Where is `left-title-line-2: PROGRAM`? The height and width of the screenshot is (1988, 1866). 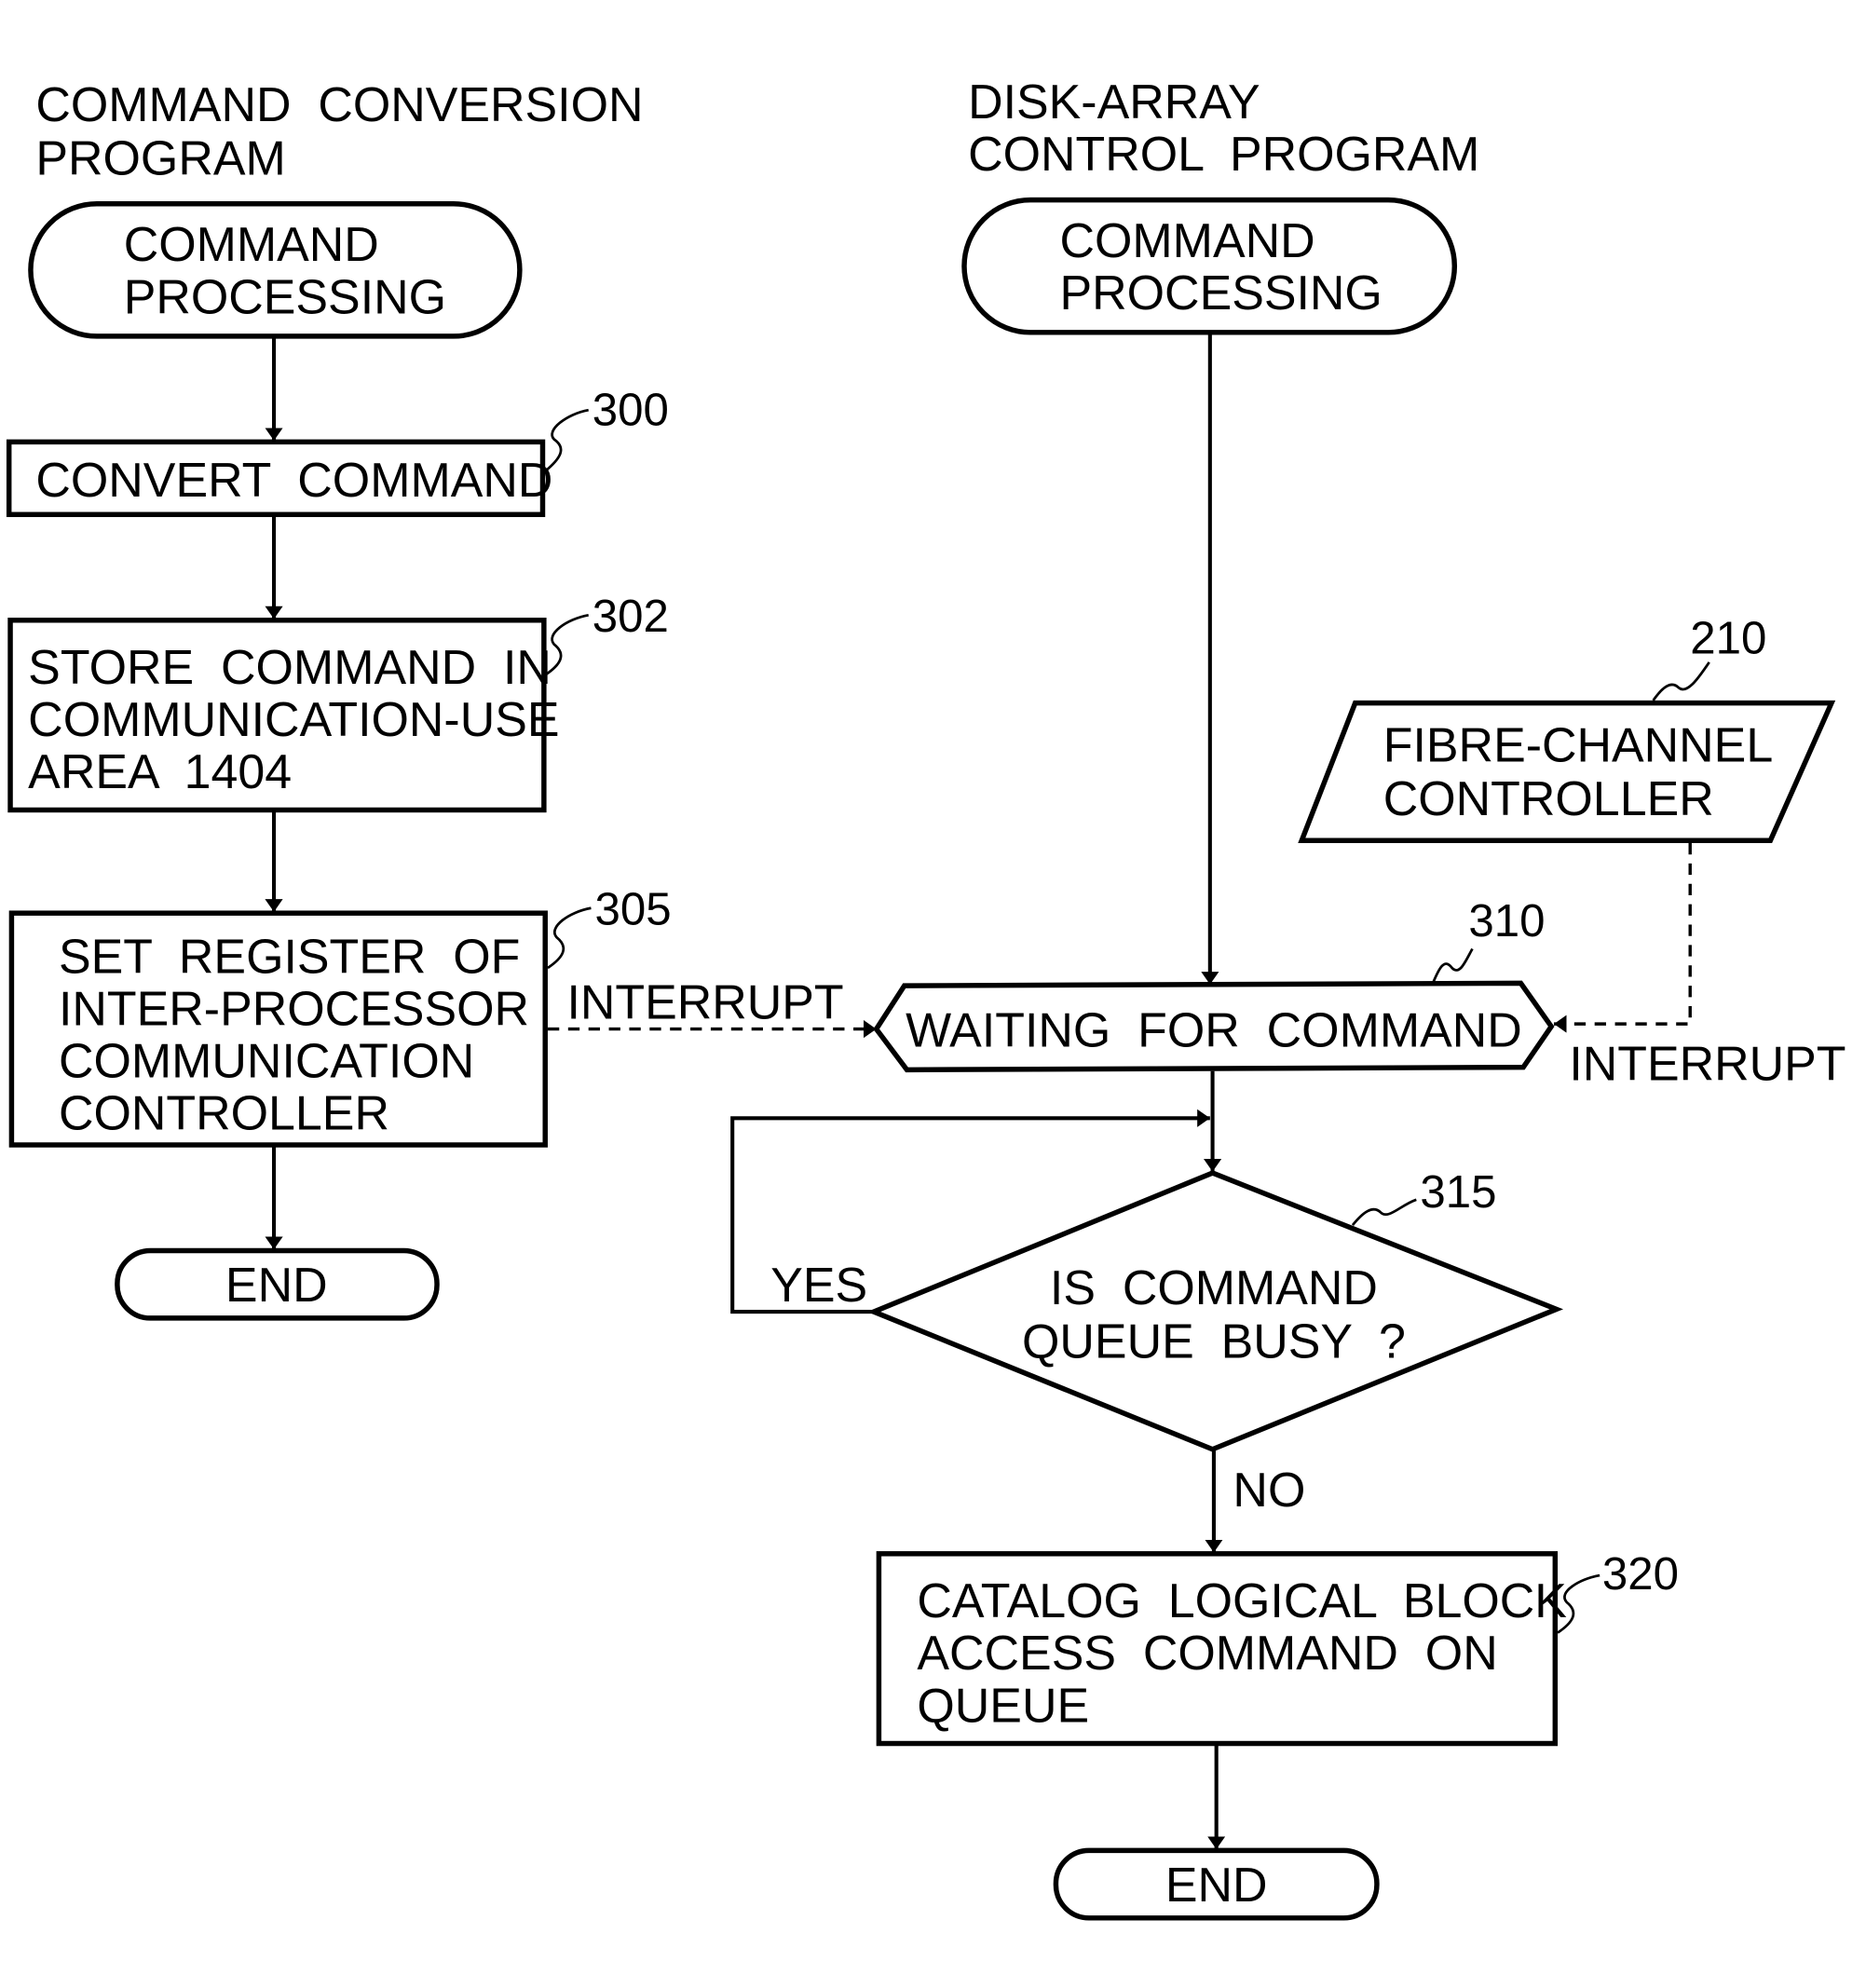 left-title-line-2: PROGRAM is located at coordinates (160, 158).